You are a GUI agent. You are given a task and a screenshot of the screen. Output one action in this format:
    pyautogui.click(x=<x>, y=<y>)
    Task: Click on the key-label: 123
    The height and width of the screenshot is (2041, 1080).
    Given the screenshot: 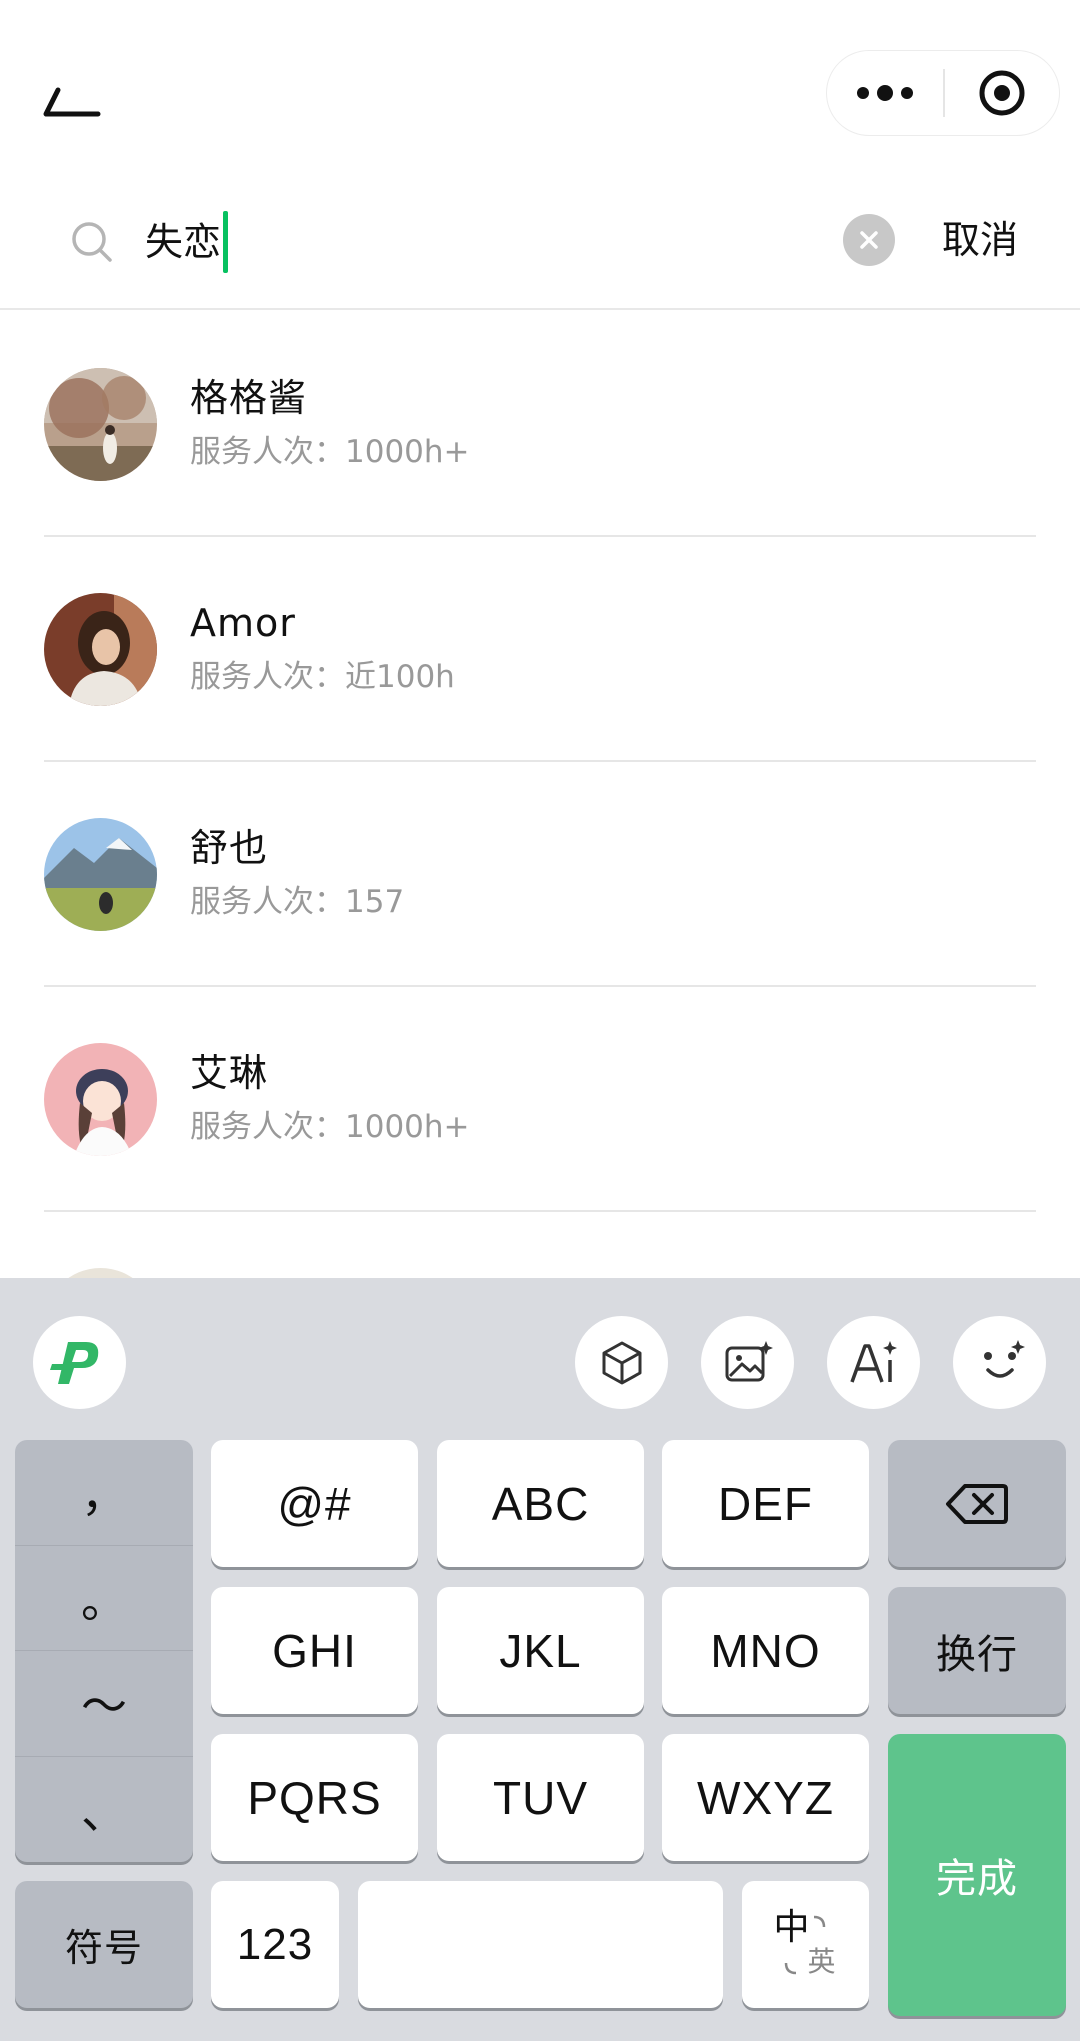 What is the action you would take?
    pyautogui.click(x=275, y=1944)
    